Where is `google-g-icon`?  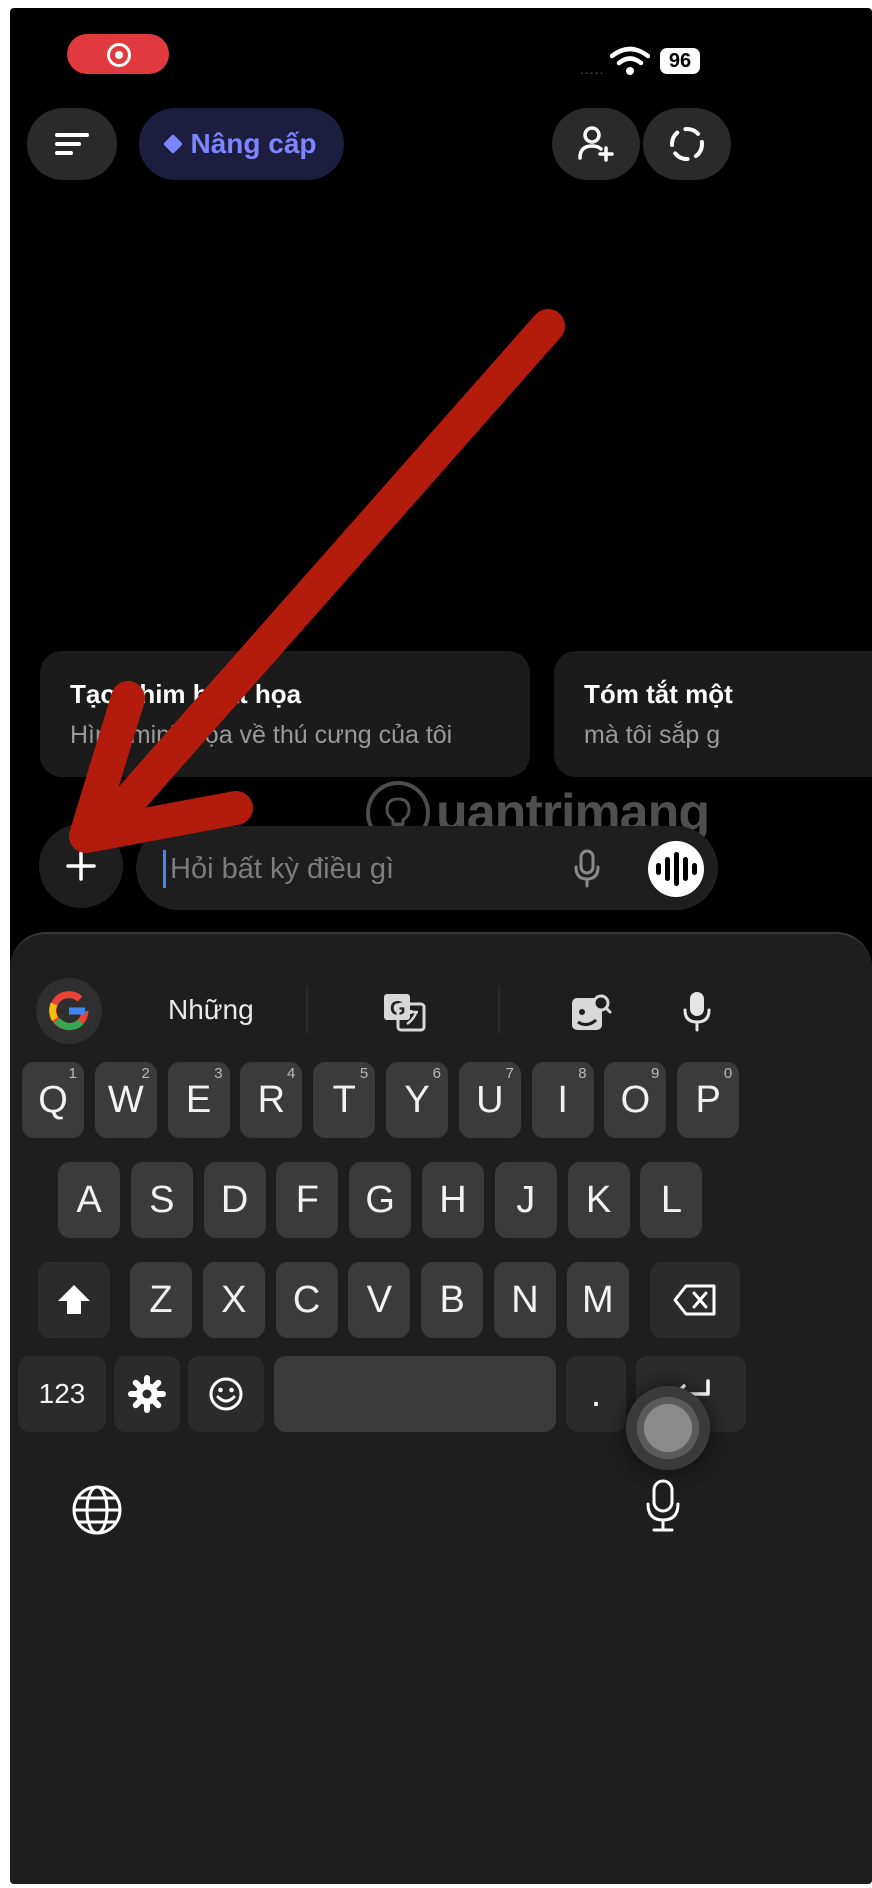 google-g-icon is located at coordinates (69, 1011).